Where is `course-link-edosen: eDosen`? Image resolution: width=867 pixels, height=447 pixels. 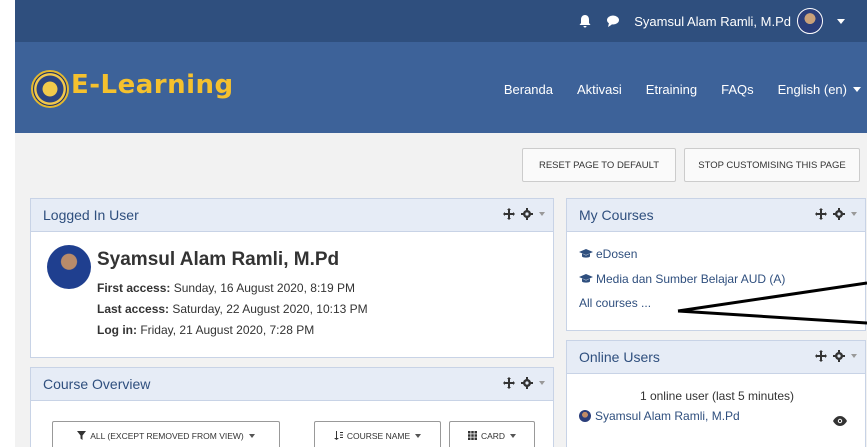 course-link-edosen: eDosen is located at coordinates (608, 254).